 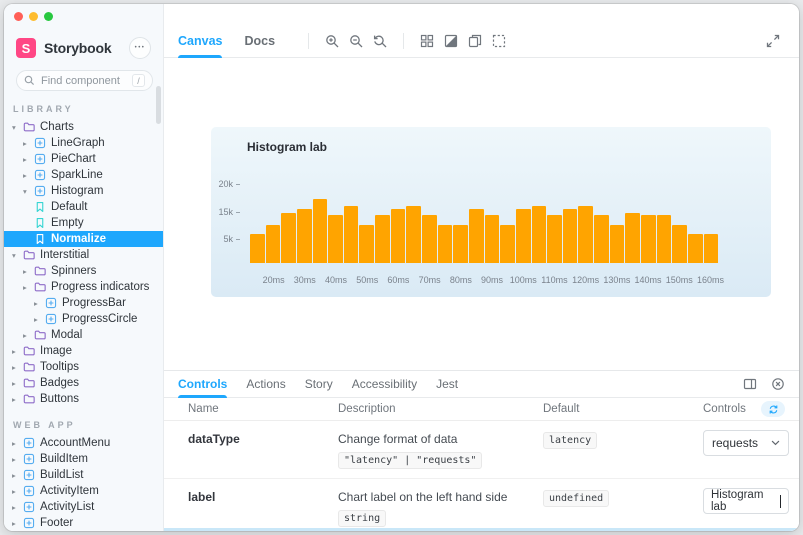 I want to click on item-label: Image, so click(x=56, y=351).